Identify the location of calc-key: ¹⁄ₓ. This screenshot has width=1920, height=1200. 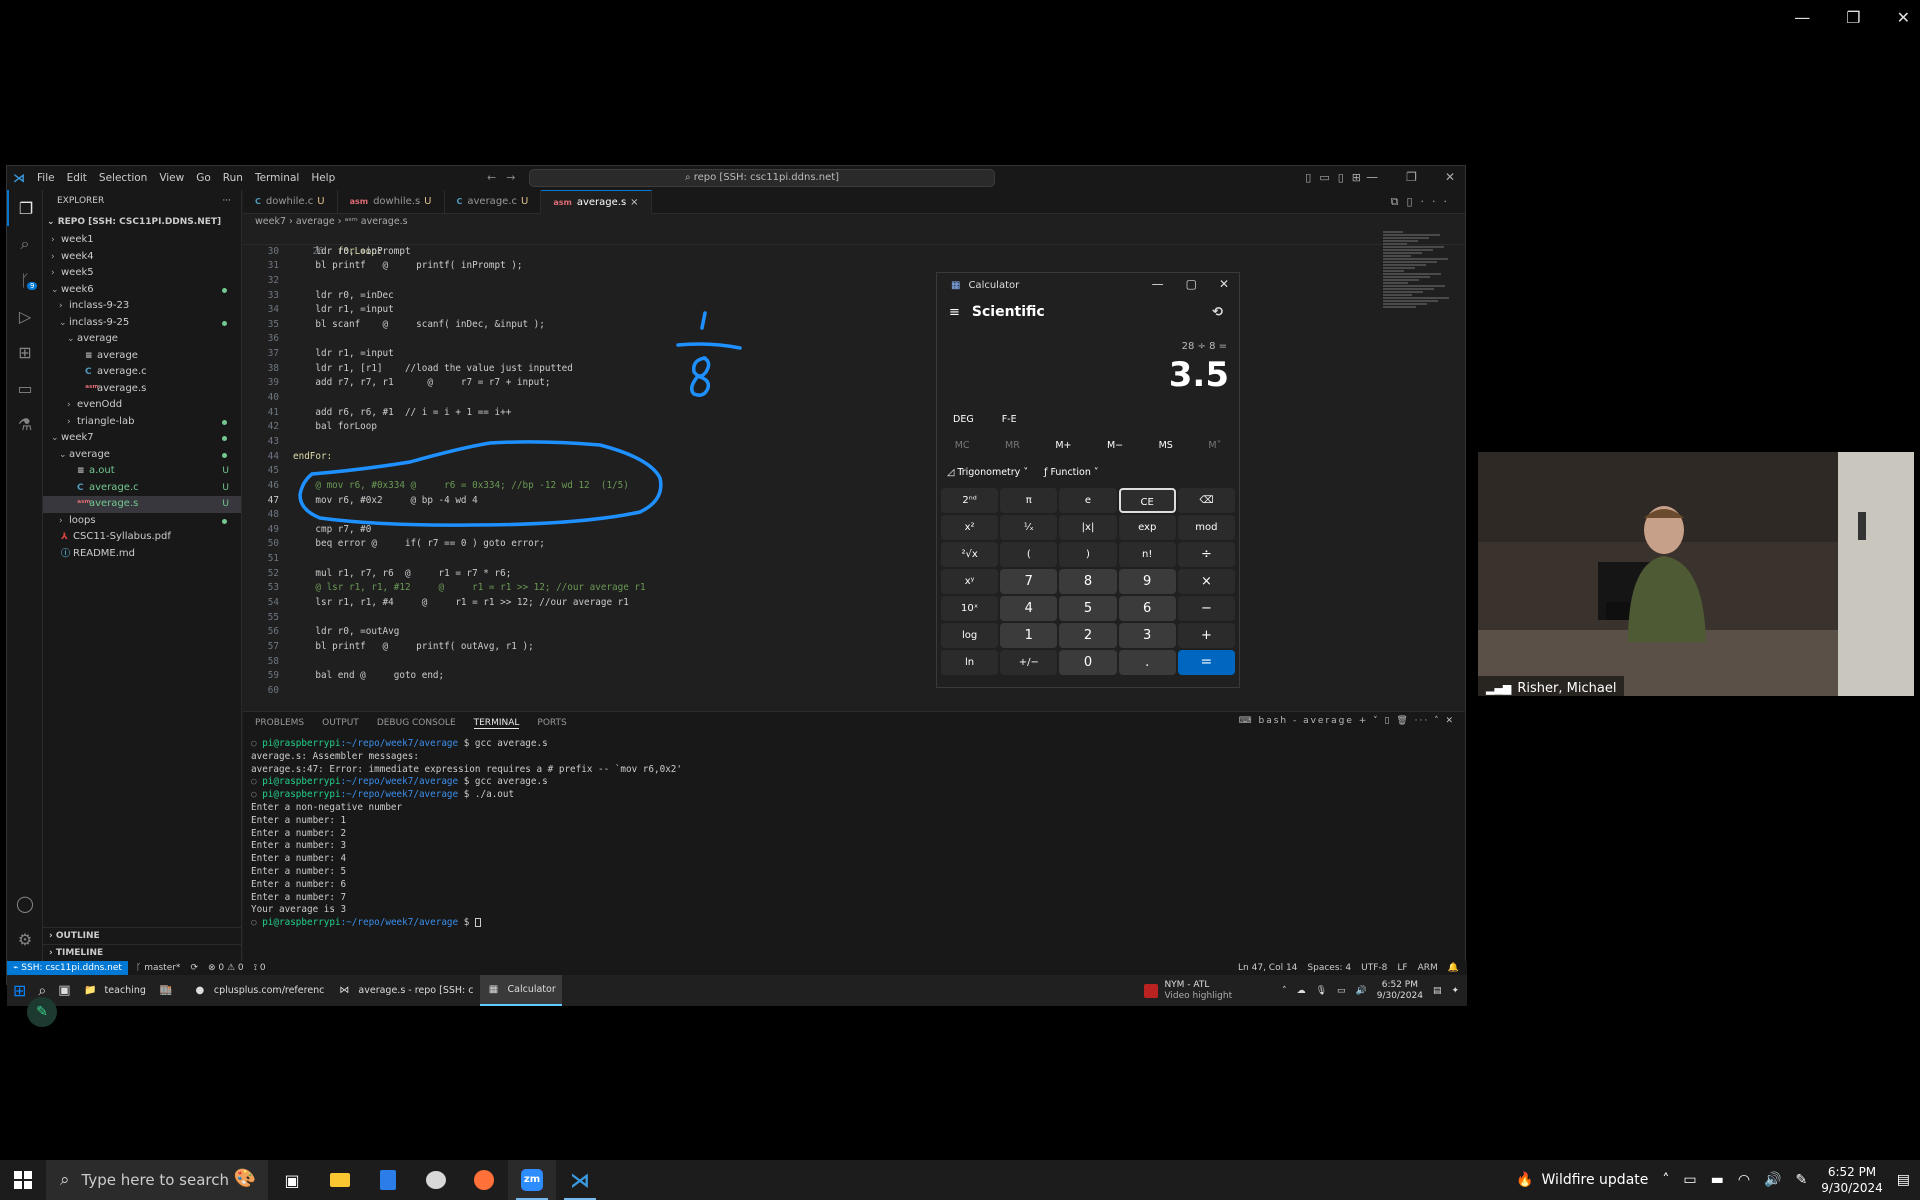
(1029, 527).